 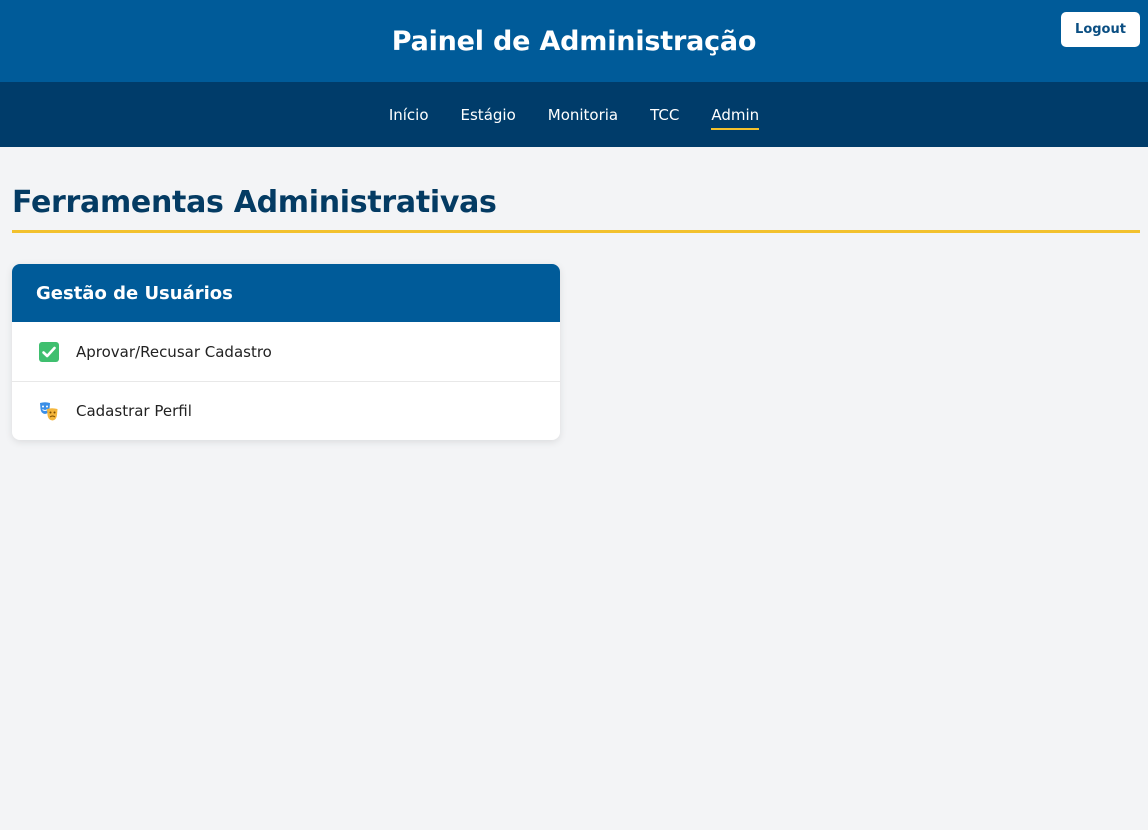 What do you see at coordinates (735, 115) in the screenshot?
I see `nav-item-admin: Admin` at bounding box center [735, 115].